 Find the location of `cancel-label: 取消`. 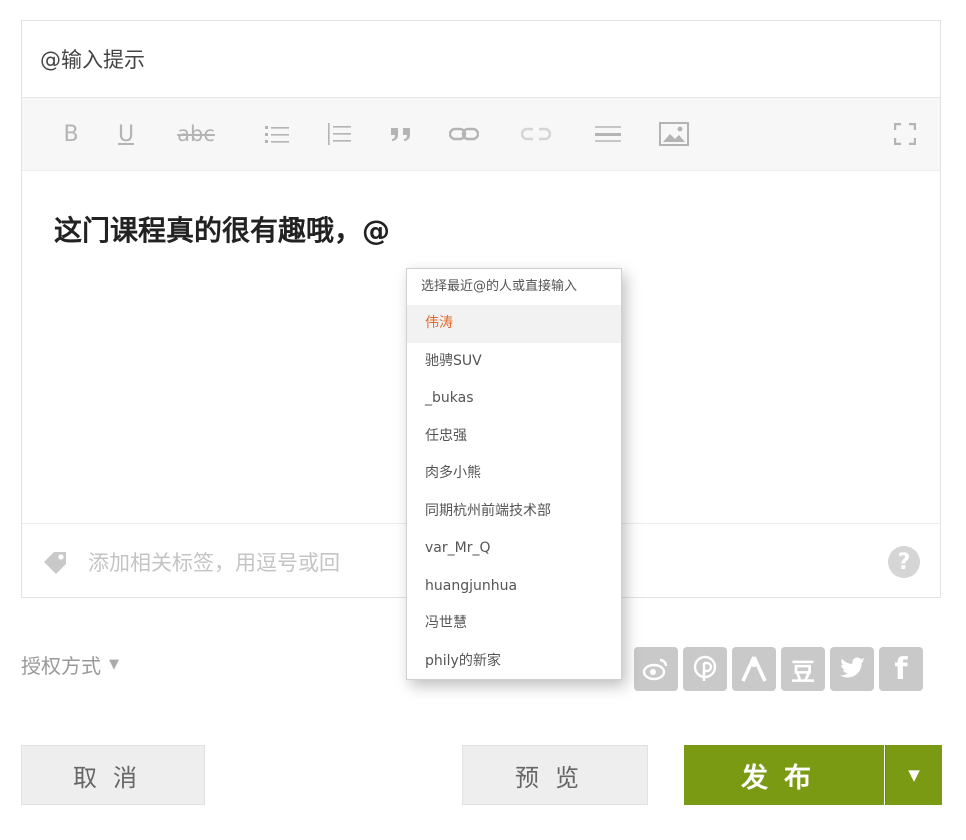

cancel-label: 取消 is located at coordinates (113, 777).